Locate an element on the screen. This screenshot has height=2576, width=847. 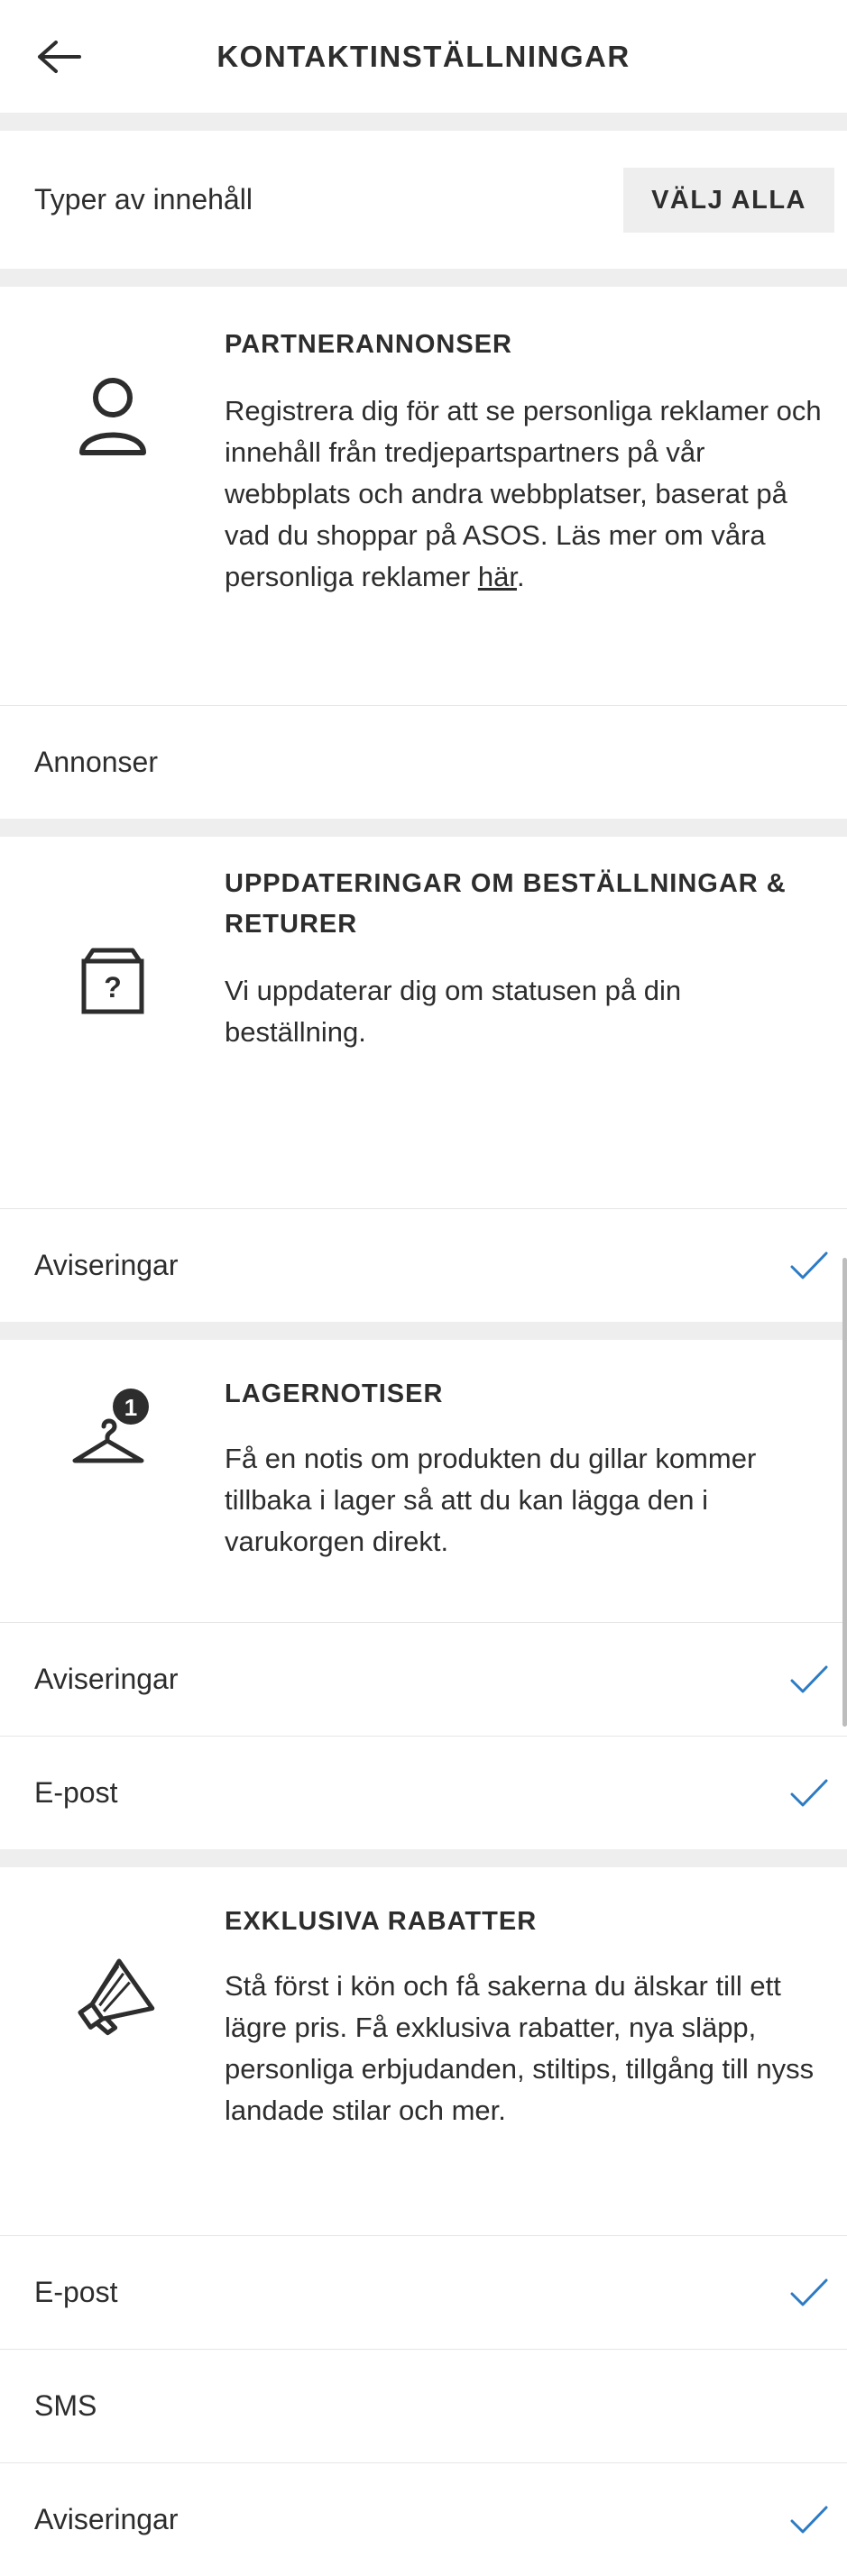
setting-label: Annonser is located at coordinates (96, 762).